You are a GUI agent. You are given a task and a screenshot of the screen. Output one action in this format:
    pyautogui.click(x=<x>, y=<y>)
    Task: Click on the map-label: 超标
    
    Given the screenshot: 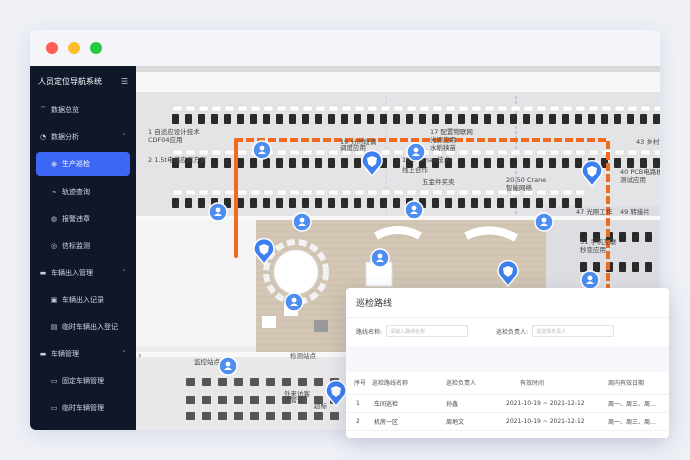 What is the action you would take?
    pyautogui.click(x=321, y=405)
    